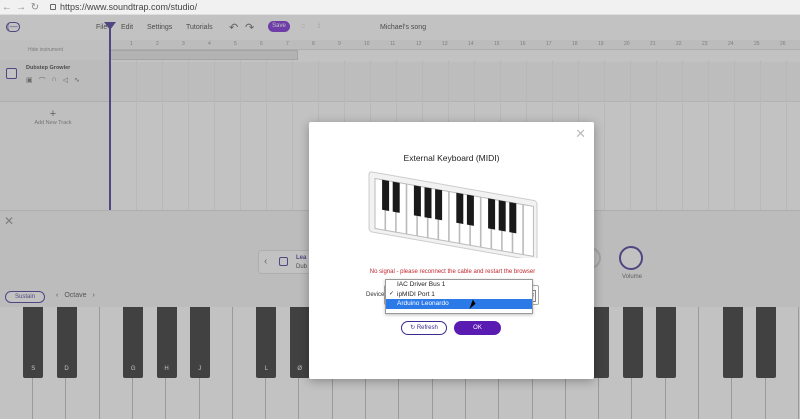  Describe the element at coordinates (453, 214) in the screenshot. I see `midi-keyboard-illustration` at that location.